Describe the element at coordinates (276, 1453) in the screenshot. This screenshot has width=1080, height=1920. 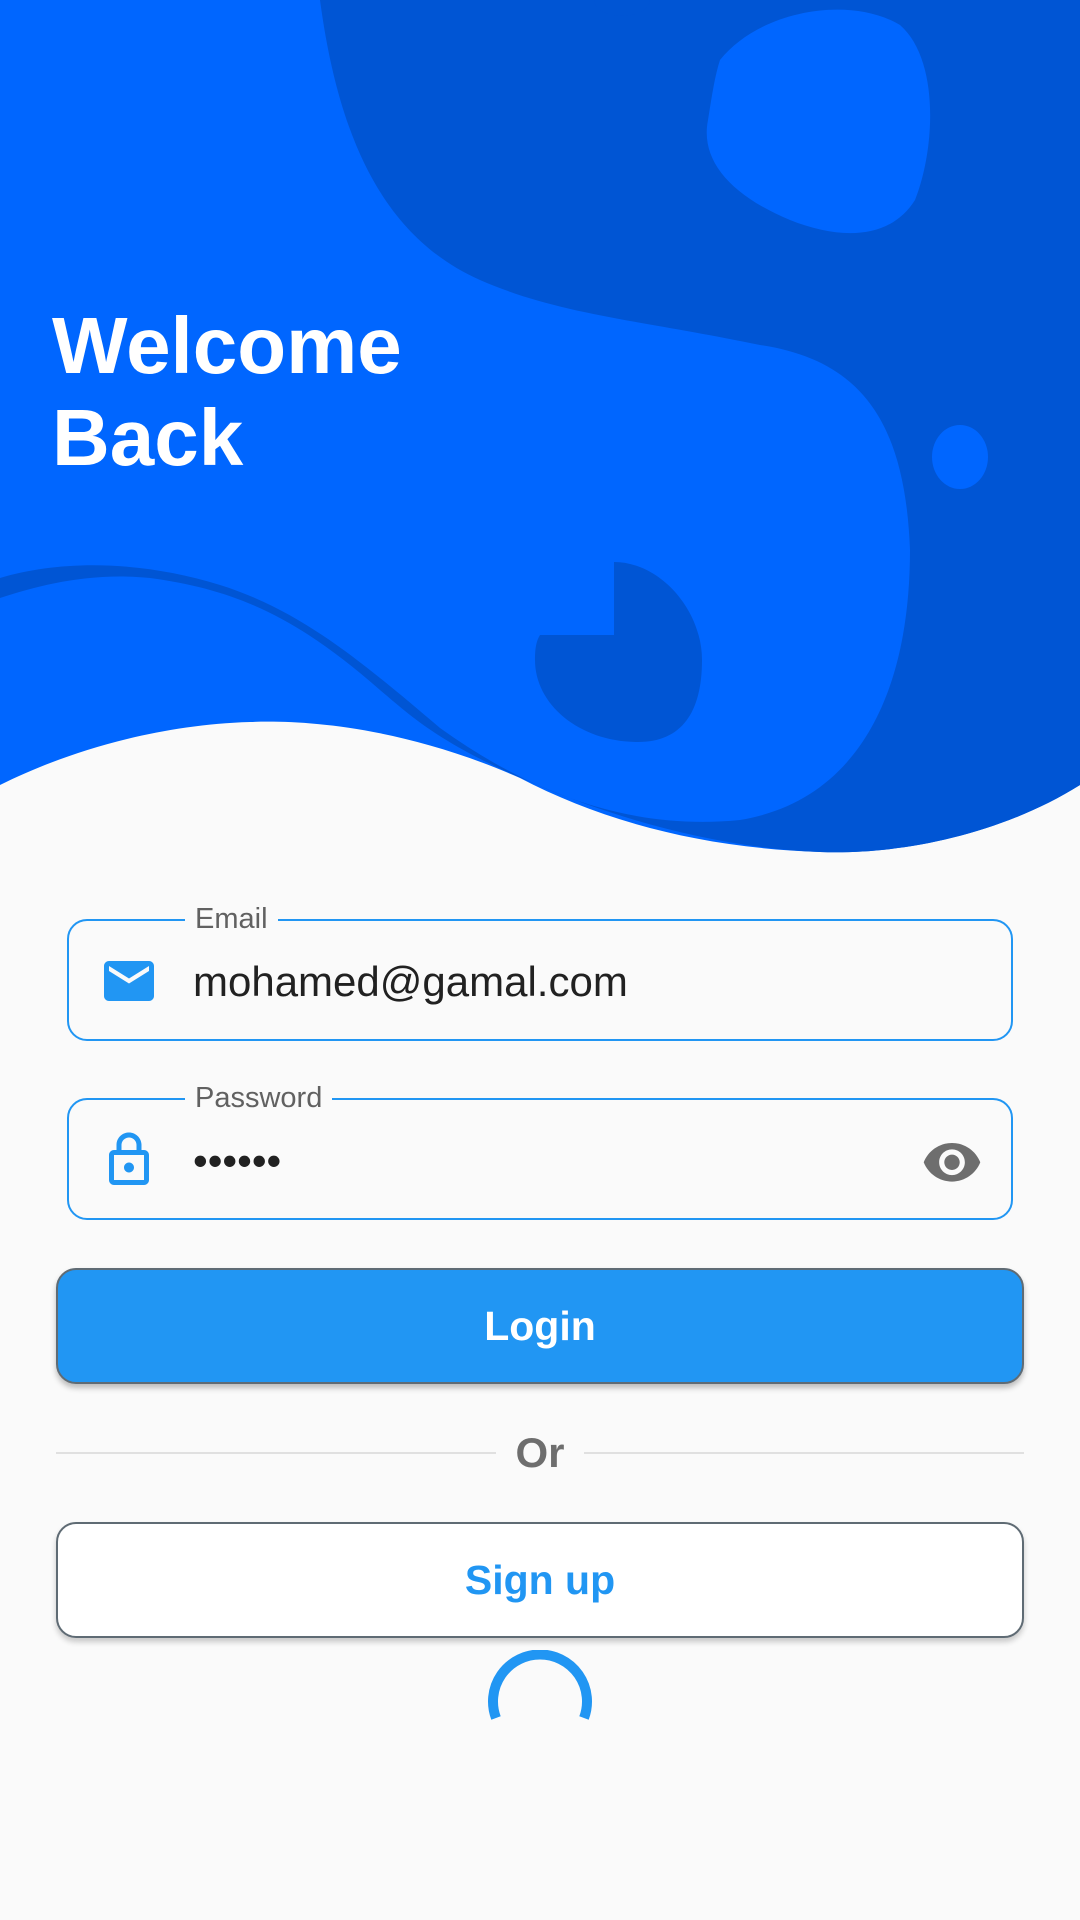
I see `divider-line-left` at that location.